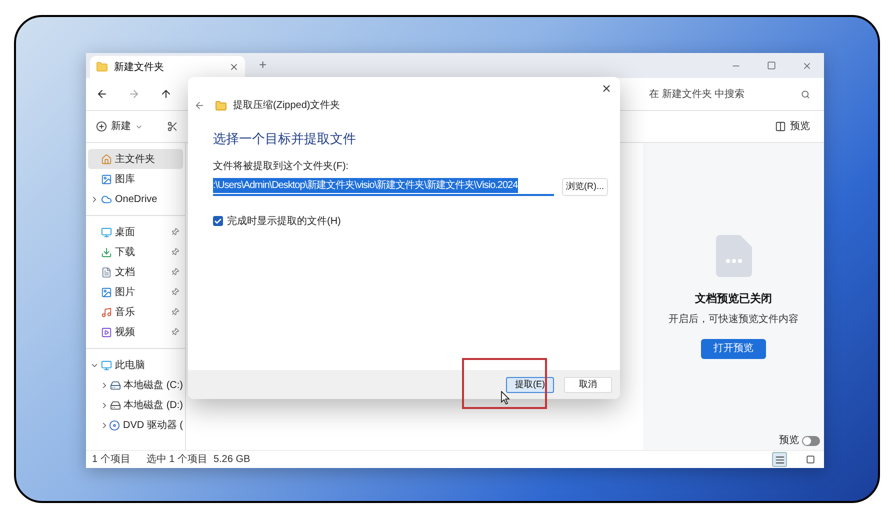  What do you see at coordinates (780, 126) in the screenshot?
I see `panel-icon` at bounding box center [780, 126].